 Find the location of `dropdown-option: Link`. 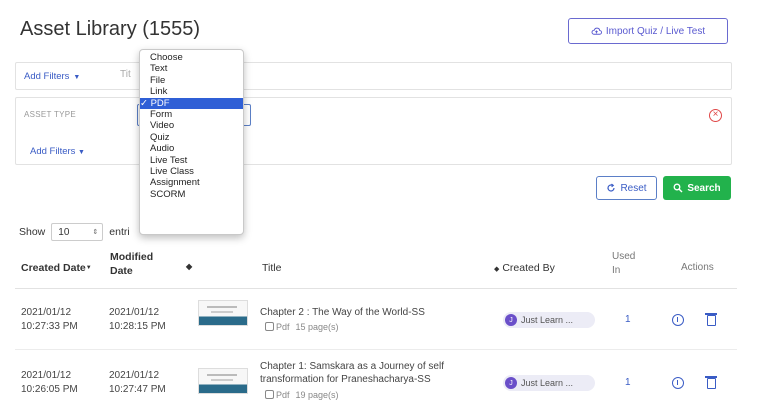

dropdown-option: Link is located at coordinates (191, 91).